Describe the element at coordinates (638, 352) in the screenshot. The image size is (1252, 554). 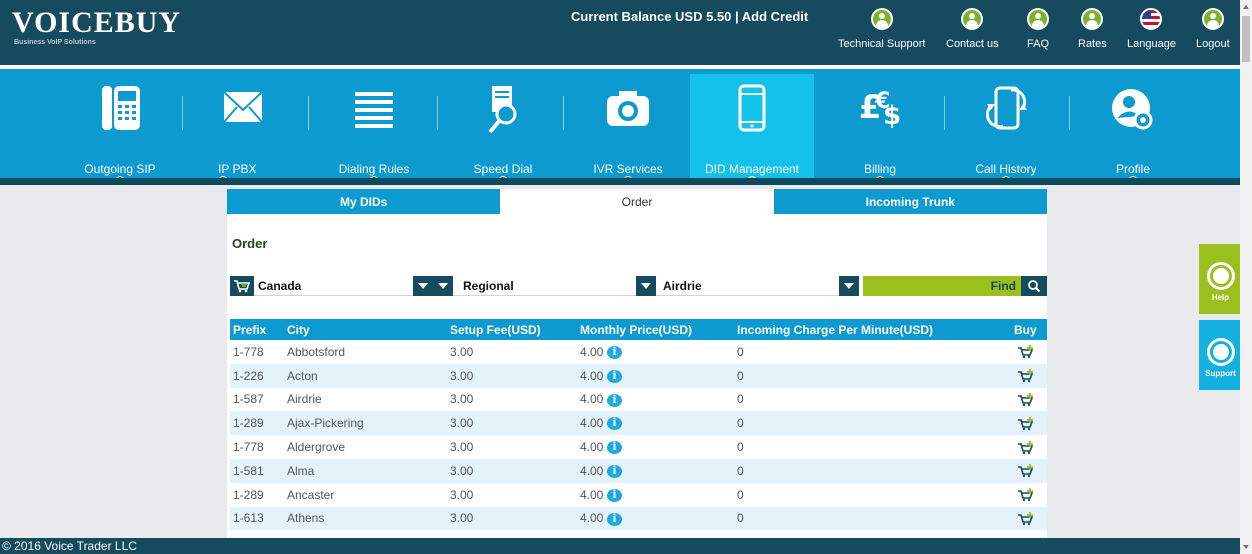
I see `table-row: 1-778 Abbotsford 3.00 4.00 0` at that location.